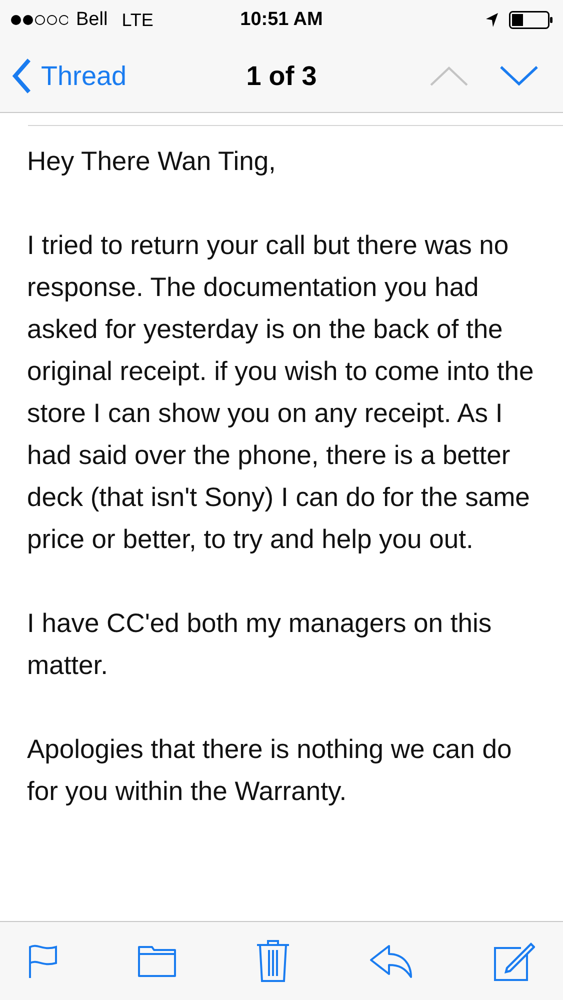  I want to click on next-message-icon, so click(519, 76).